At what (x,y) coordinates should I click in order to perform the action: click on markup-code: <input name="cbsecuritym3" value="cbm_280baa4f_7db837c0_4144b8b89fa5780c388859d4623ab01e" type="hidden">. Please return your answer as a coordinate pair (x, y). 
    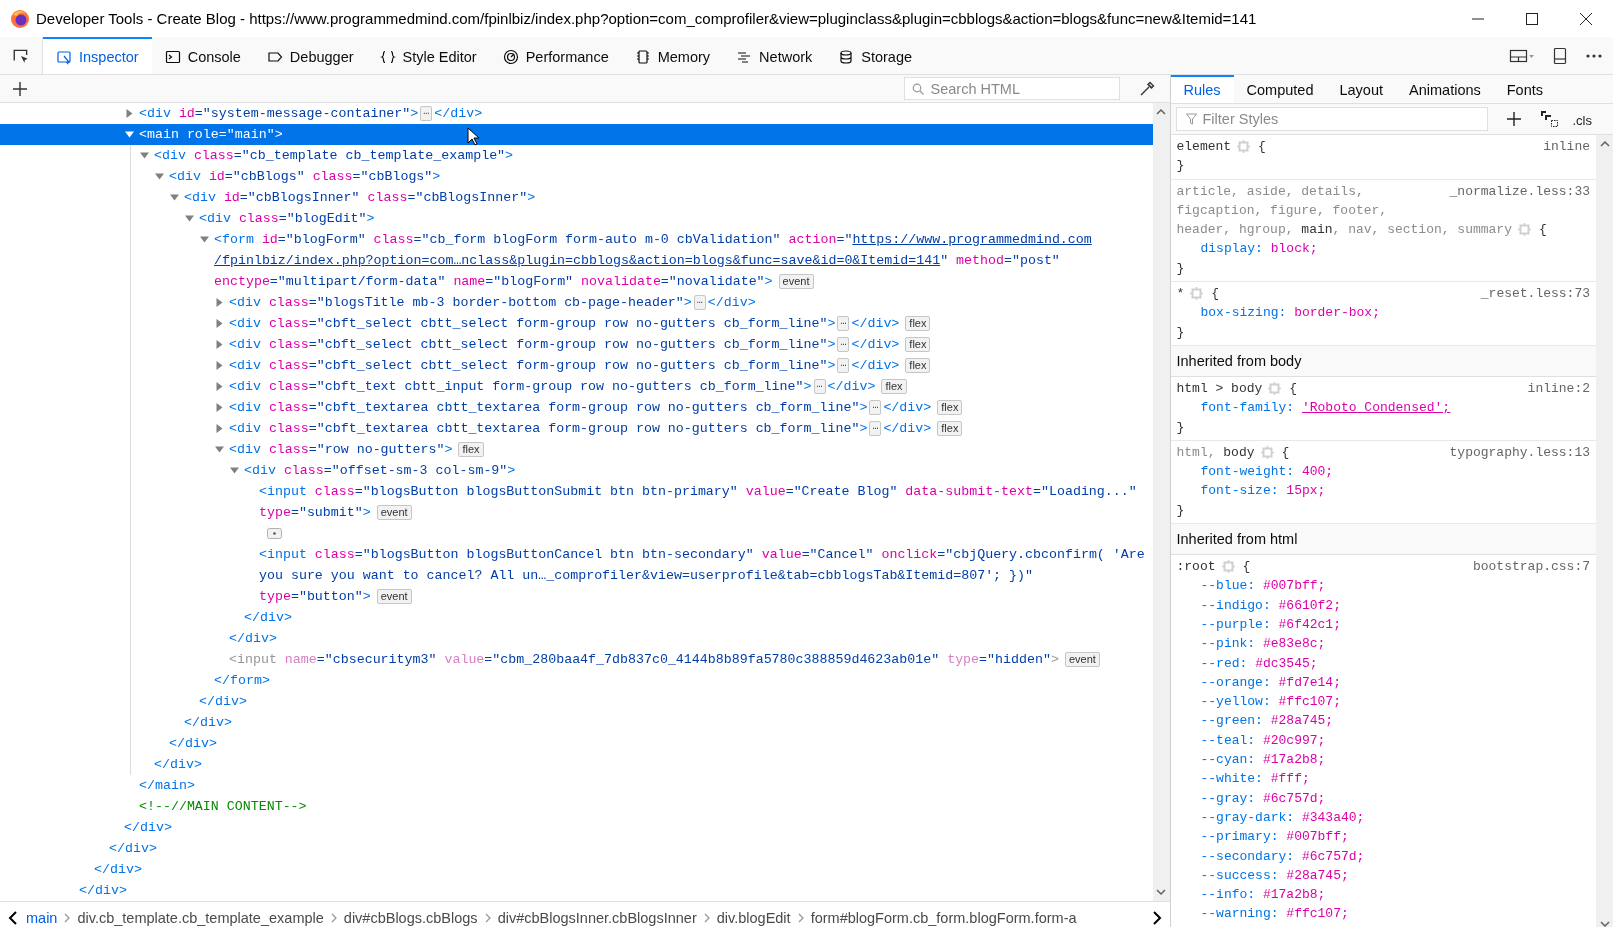
    Looking at the image, I should click on (644, 659).